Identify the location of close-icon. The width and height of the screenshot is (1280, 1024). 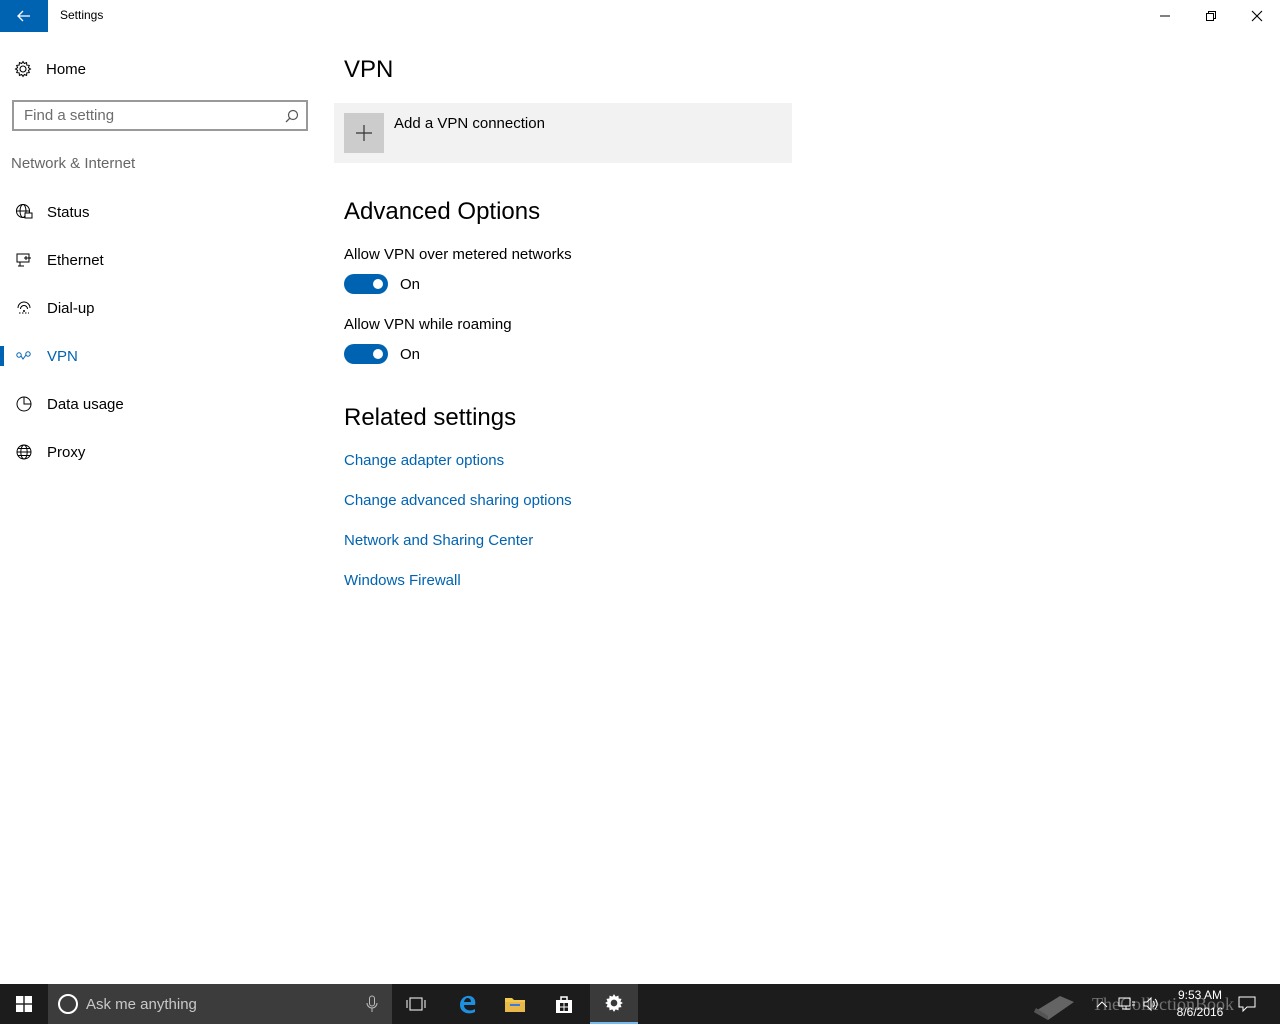
(1257, 16).